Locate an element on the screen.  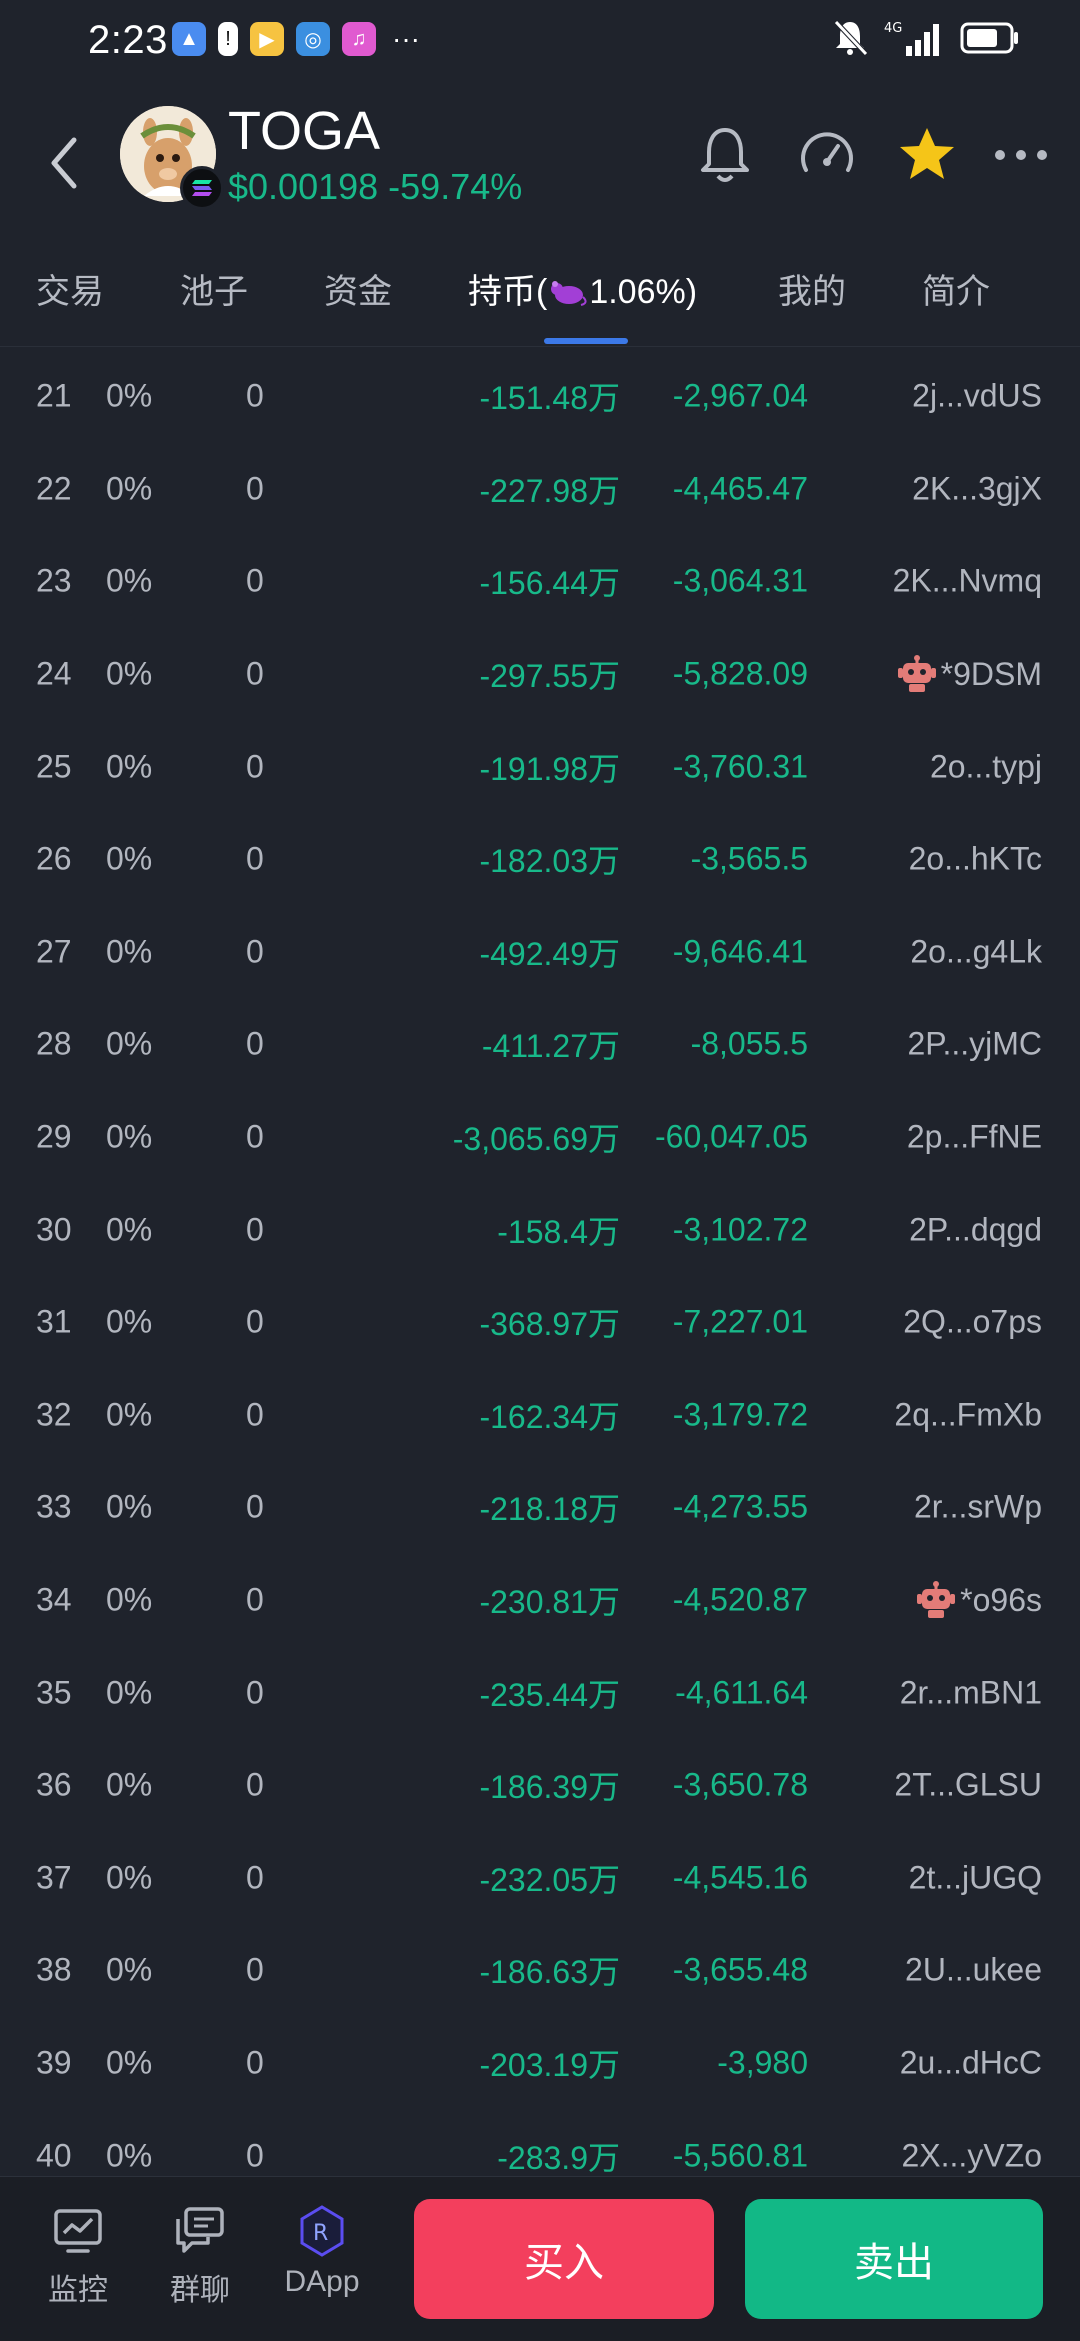
table-row: 25 0% 0 -191.98万 -3,760.31 2o...typj is located at coordinates (540, 766).